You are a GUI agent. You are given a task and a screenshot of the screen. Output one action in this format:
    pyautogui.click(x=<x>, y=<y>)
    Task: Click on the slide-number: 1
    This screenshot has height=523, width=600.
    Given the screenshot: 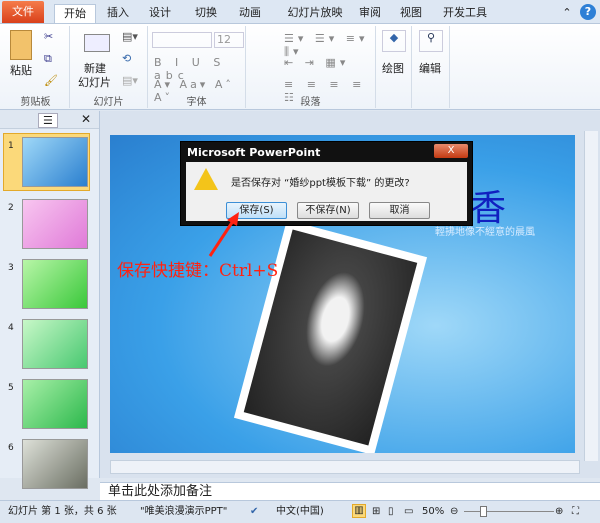 What is the action you would take?
    pyautogui.click(x=11, y=146)
    